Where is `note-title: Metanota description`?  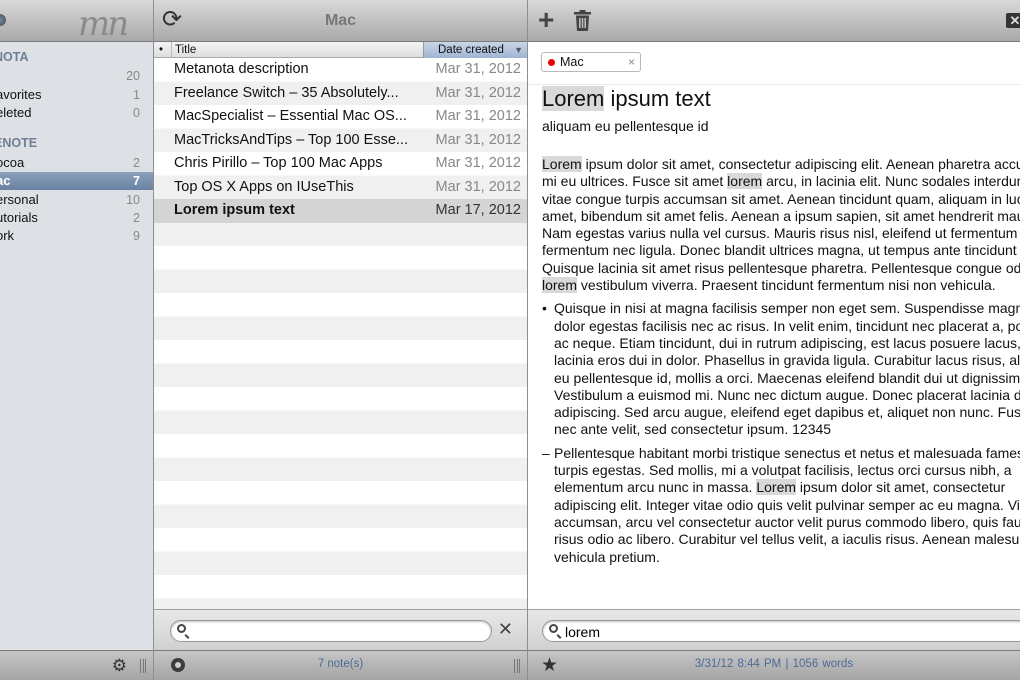
note-title: Metanota description is located at coordinates (241, 69).